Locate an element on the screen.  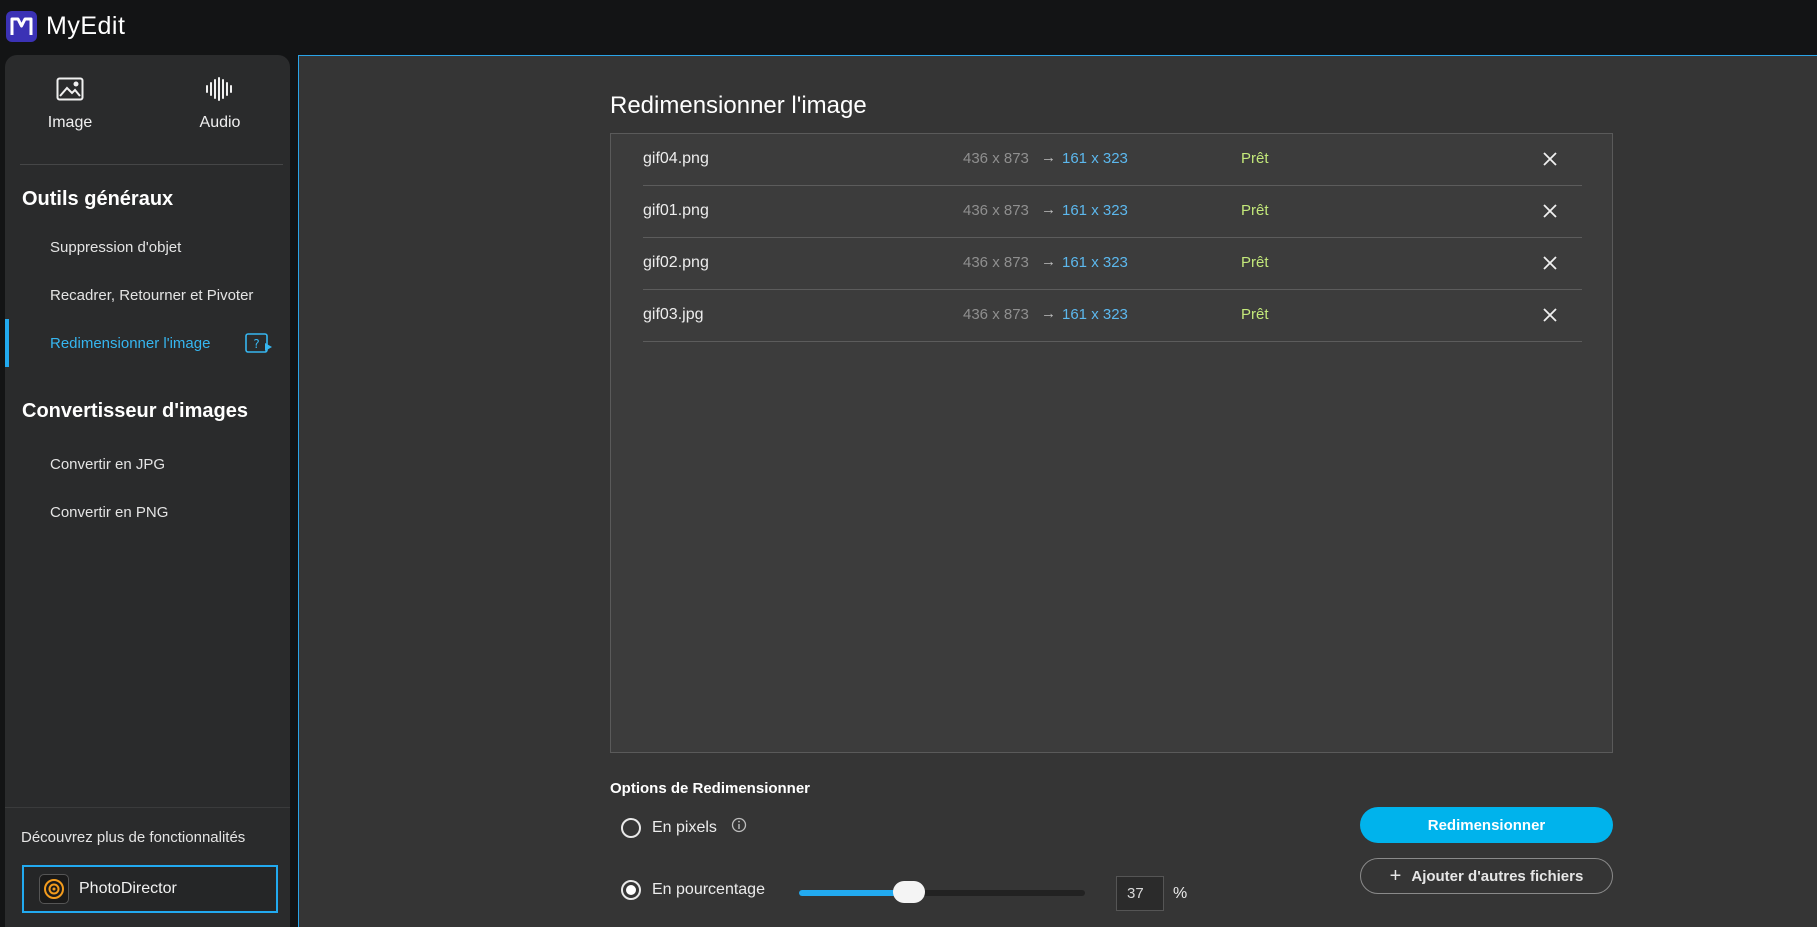
photodirector-button: PhotoDirector is located at coordinates (150, 889).